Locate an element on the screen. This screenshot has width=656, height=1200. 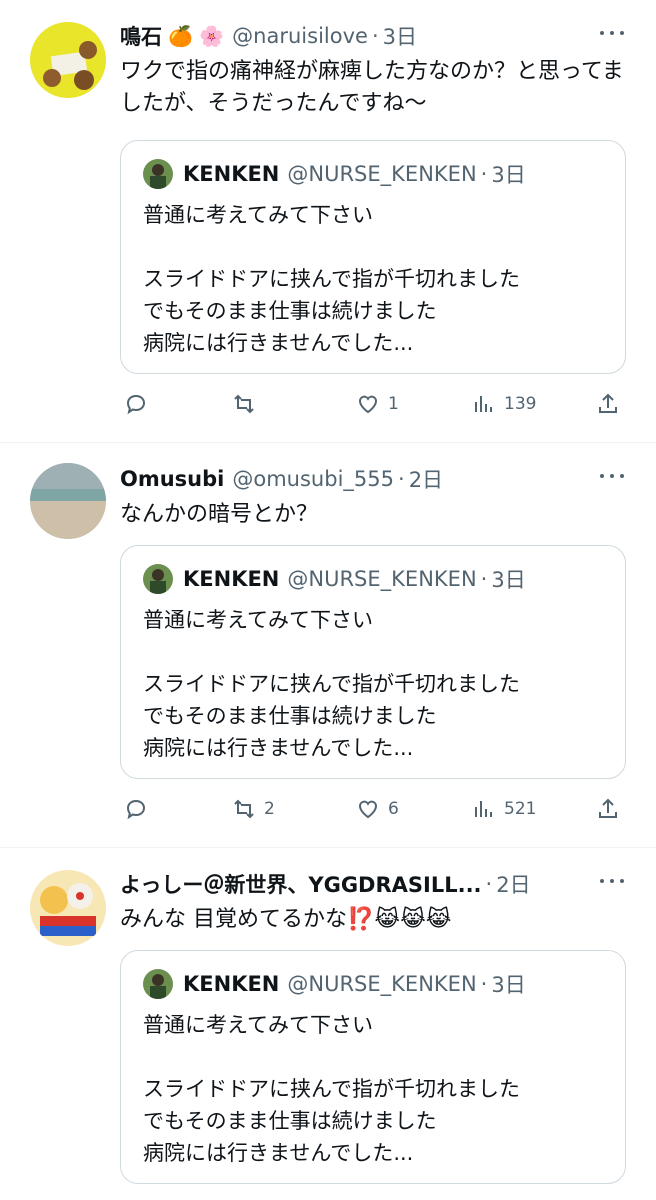
user-handle: @naruisilove is located at coordinates (300, 36).